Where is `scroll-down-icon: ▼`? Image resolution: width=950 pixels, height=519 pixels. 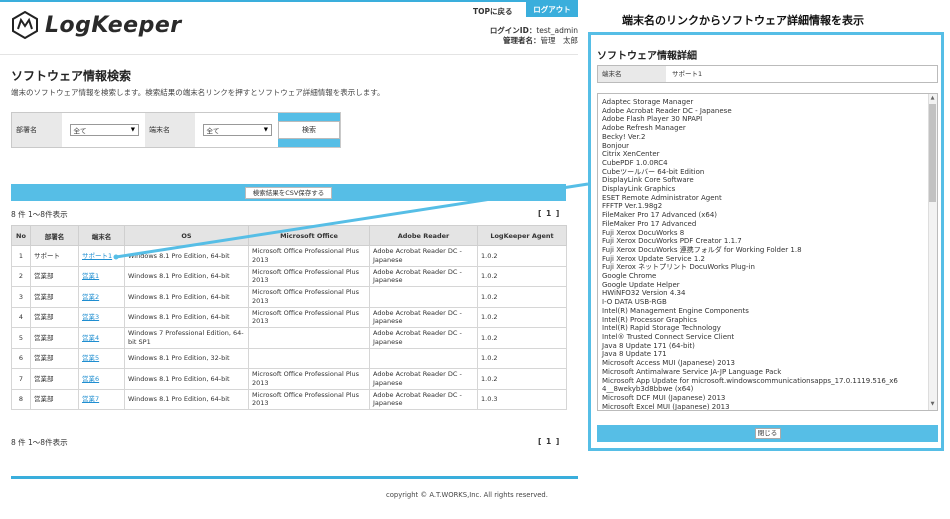
scroll-down-icon: ▼ is located at coordinates (932, 405).